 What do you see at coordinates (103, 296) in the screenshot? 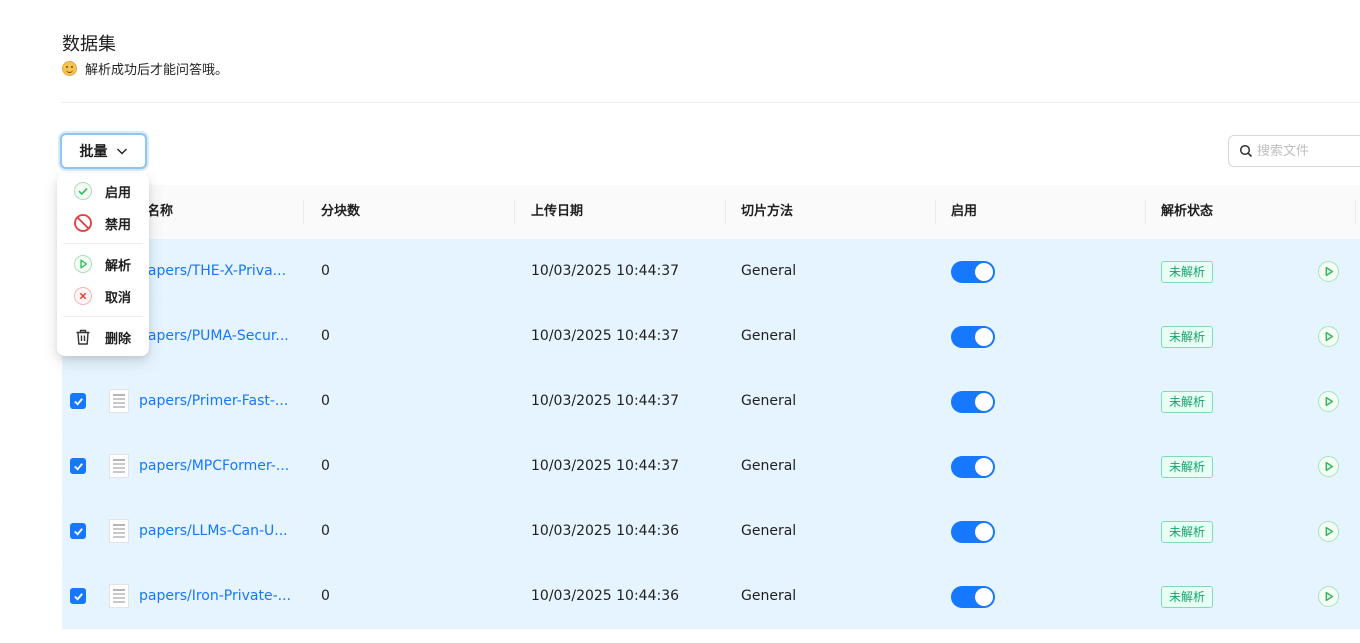
I see `menu-item-cancel: 取消` at bounding box center [103, 296].